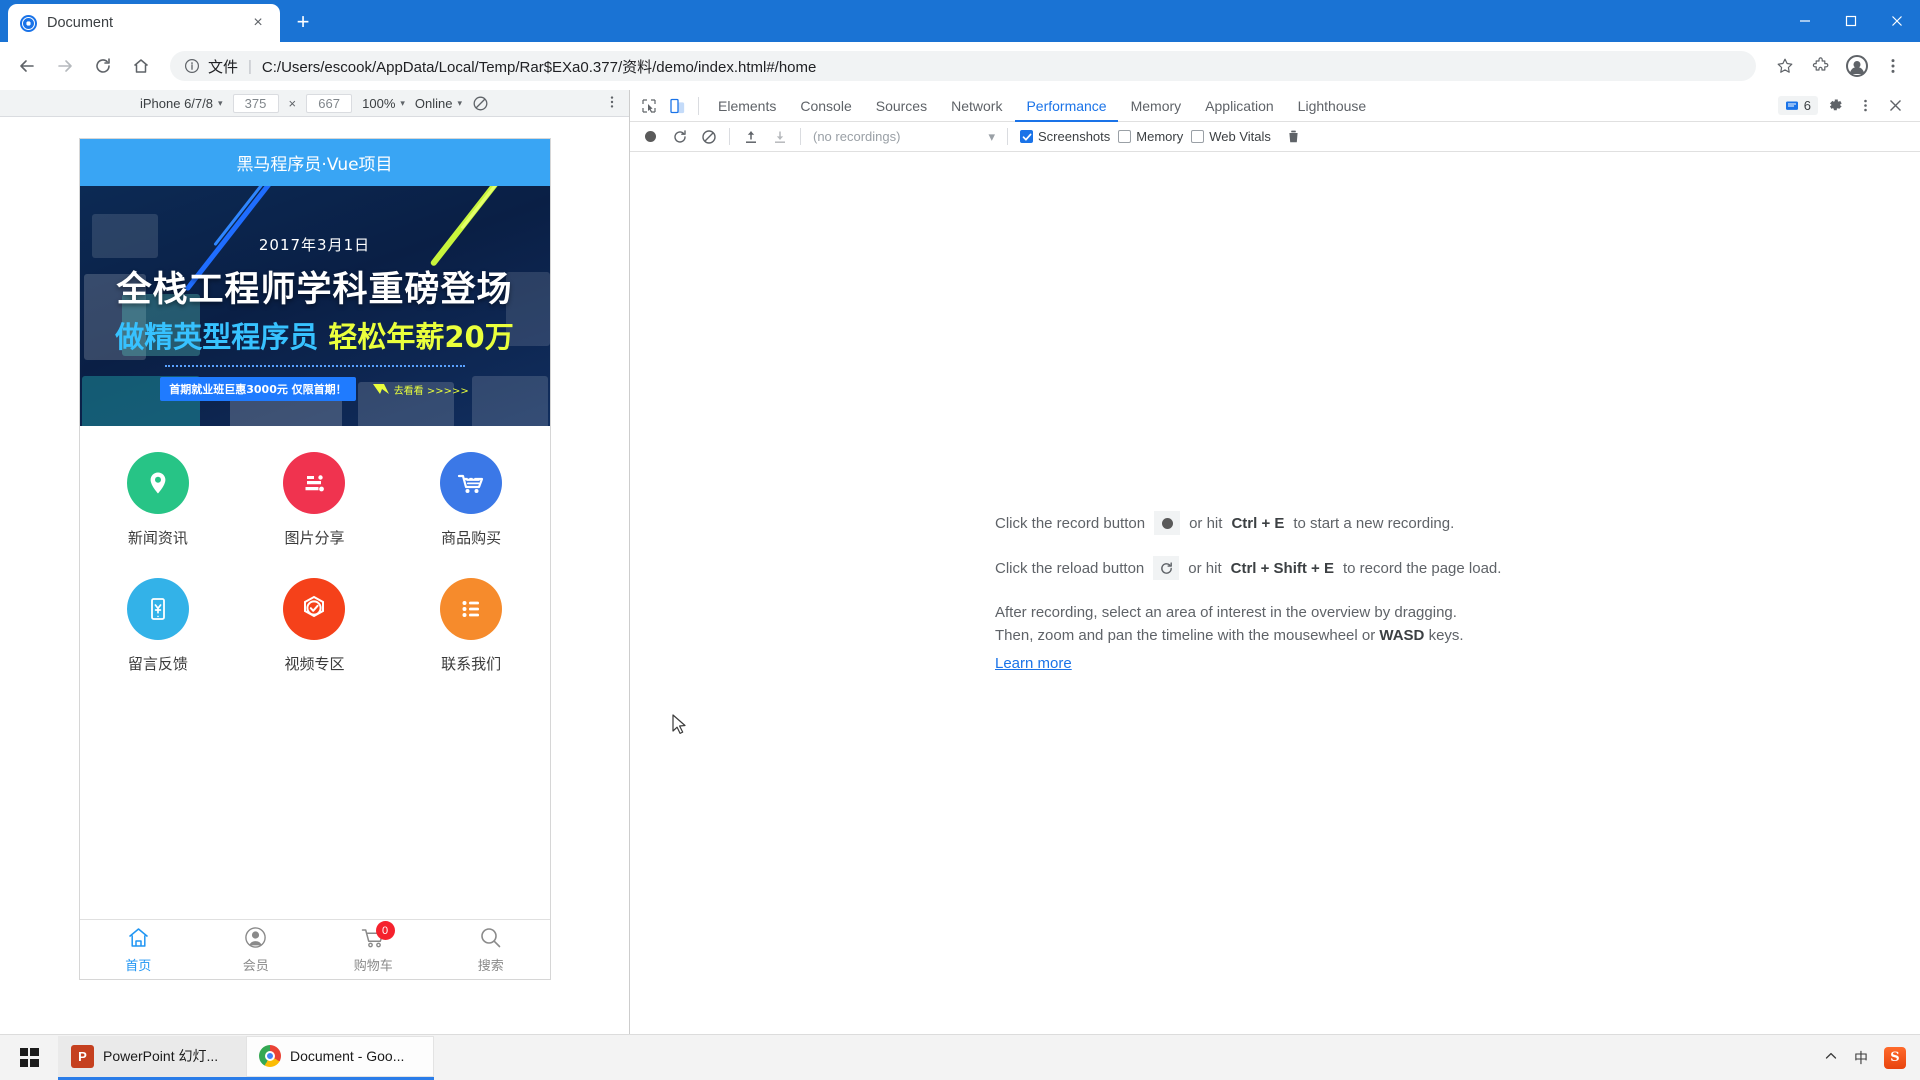  I want to click on device-toolbar-icon, so click(677, 106).